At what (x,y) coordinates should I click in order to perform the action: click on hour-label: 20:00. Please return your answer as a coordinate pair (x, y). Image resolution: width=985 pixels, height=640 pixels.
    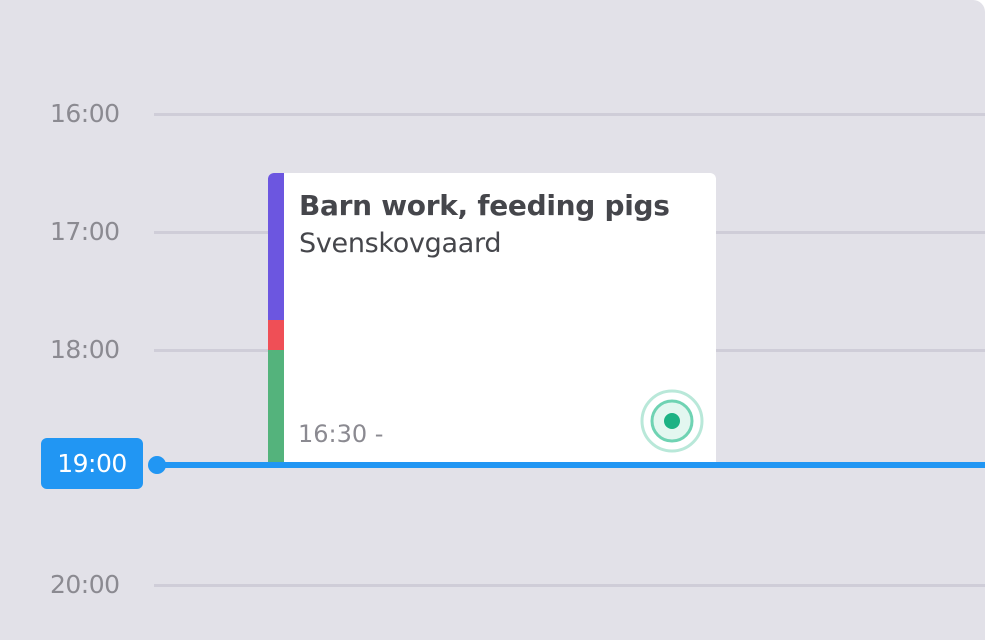
    Looking at the image, I should click on (85, 584).